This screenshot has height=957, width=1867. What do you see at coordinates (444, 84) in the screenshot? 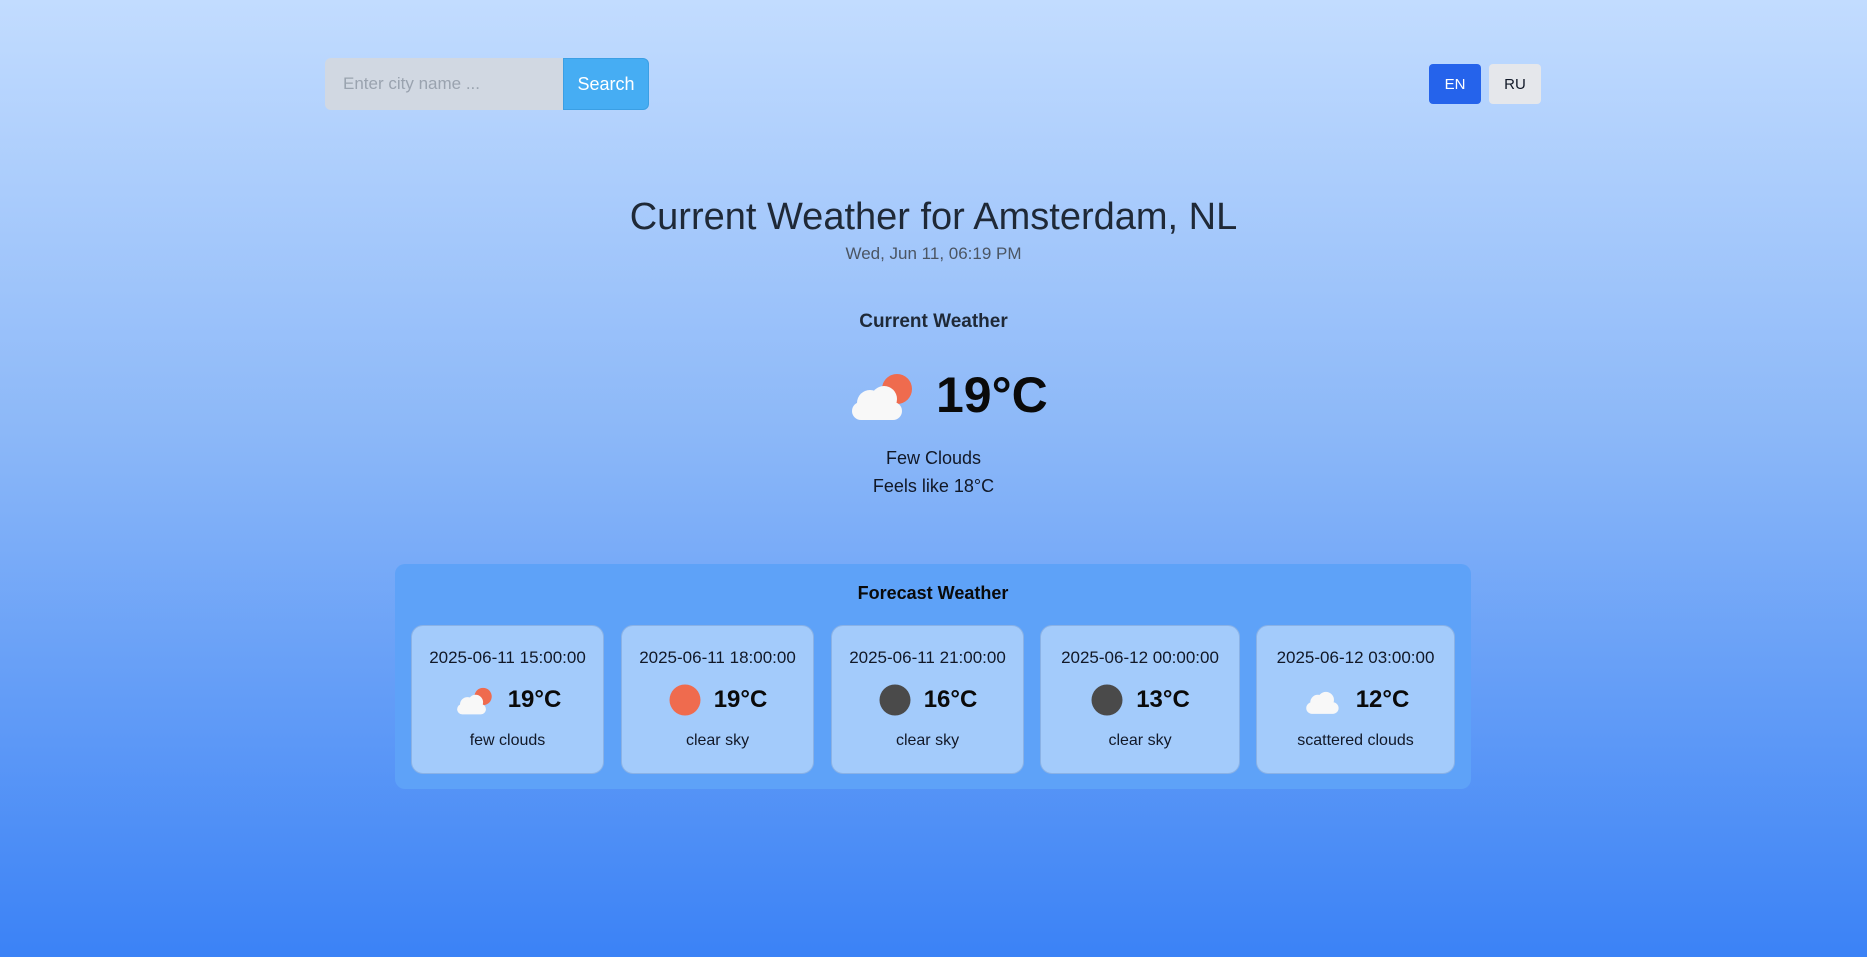
I see `city-search-input` at bounding box center [444, 84].